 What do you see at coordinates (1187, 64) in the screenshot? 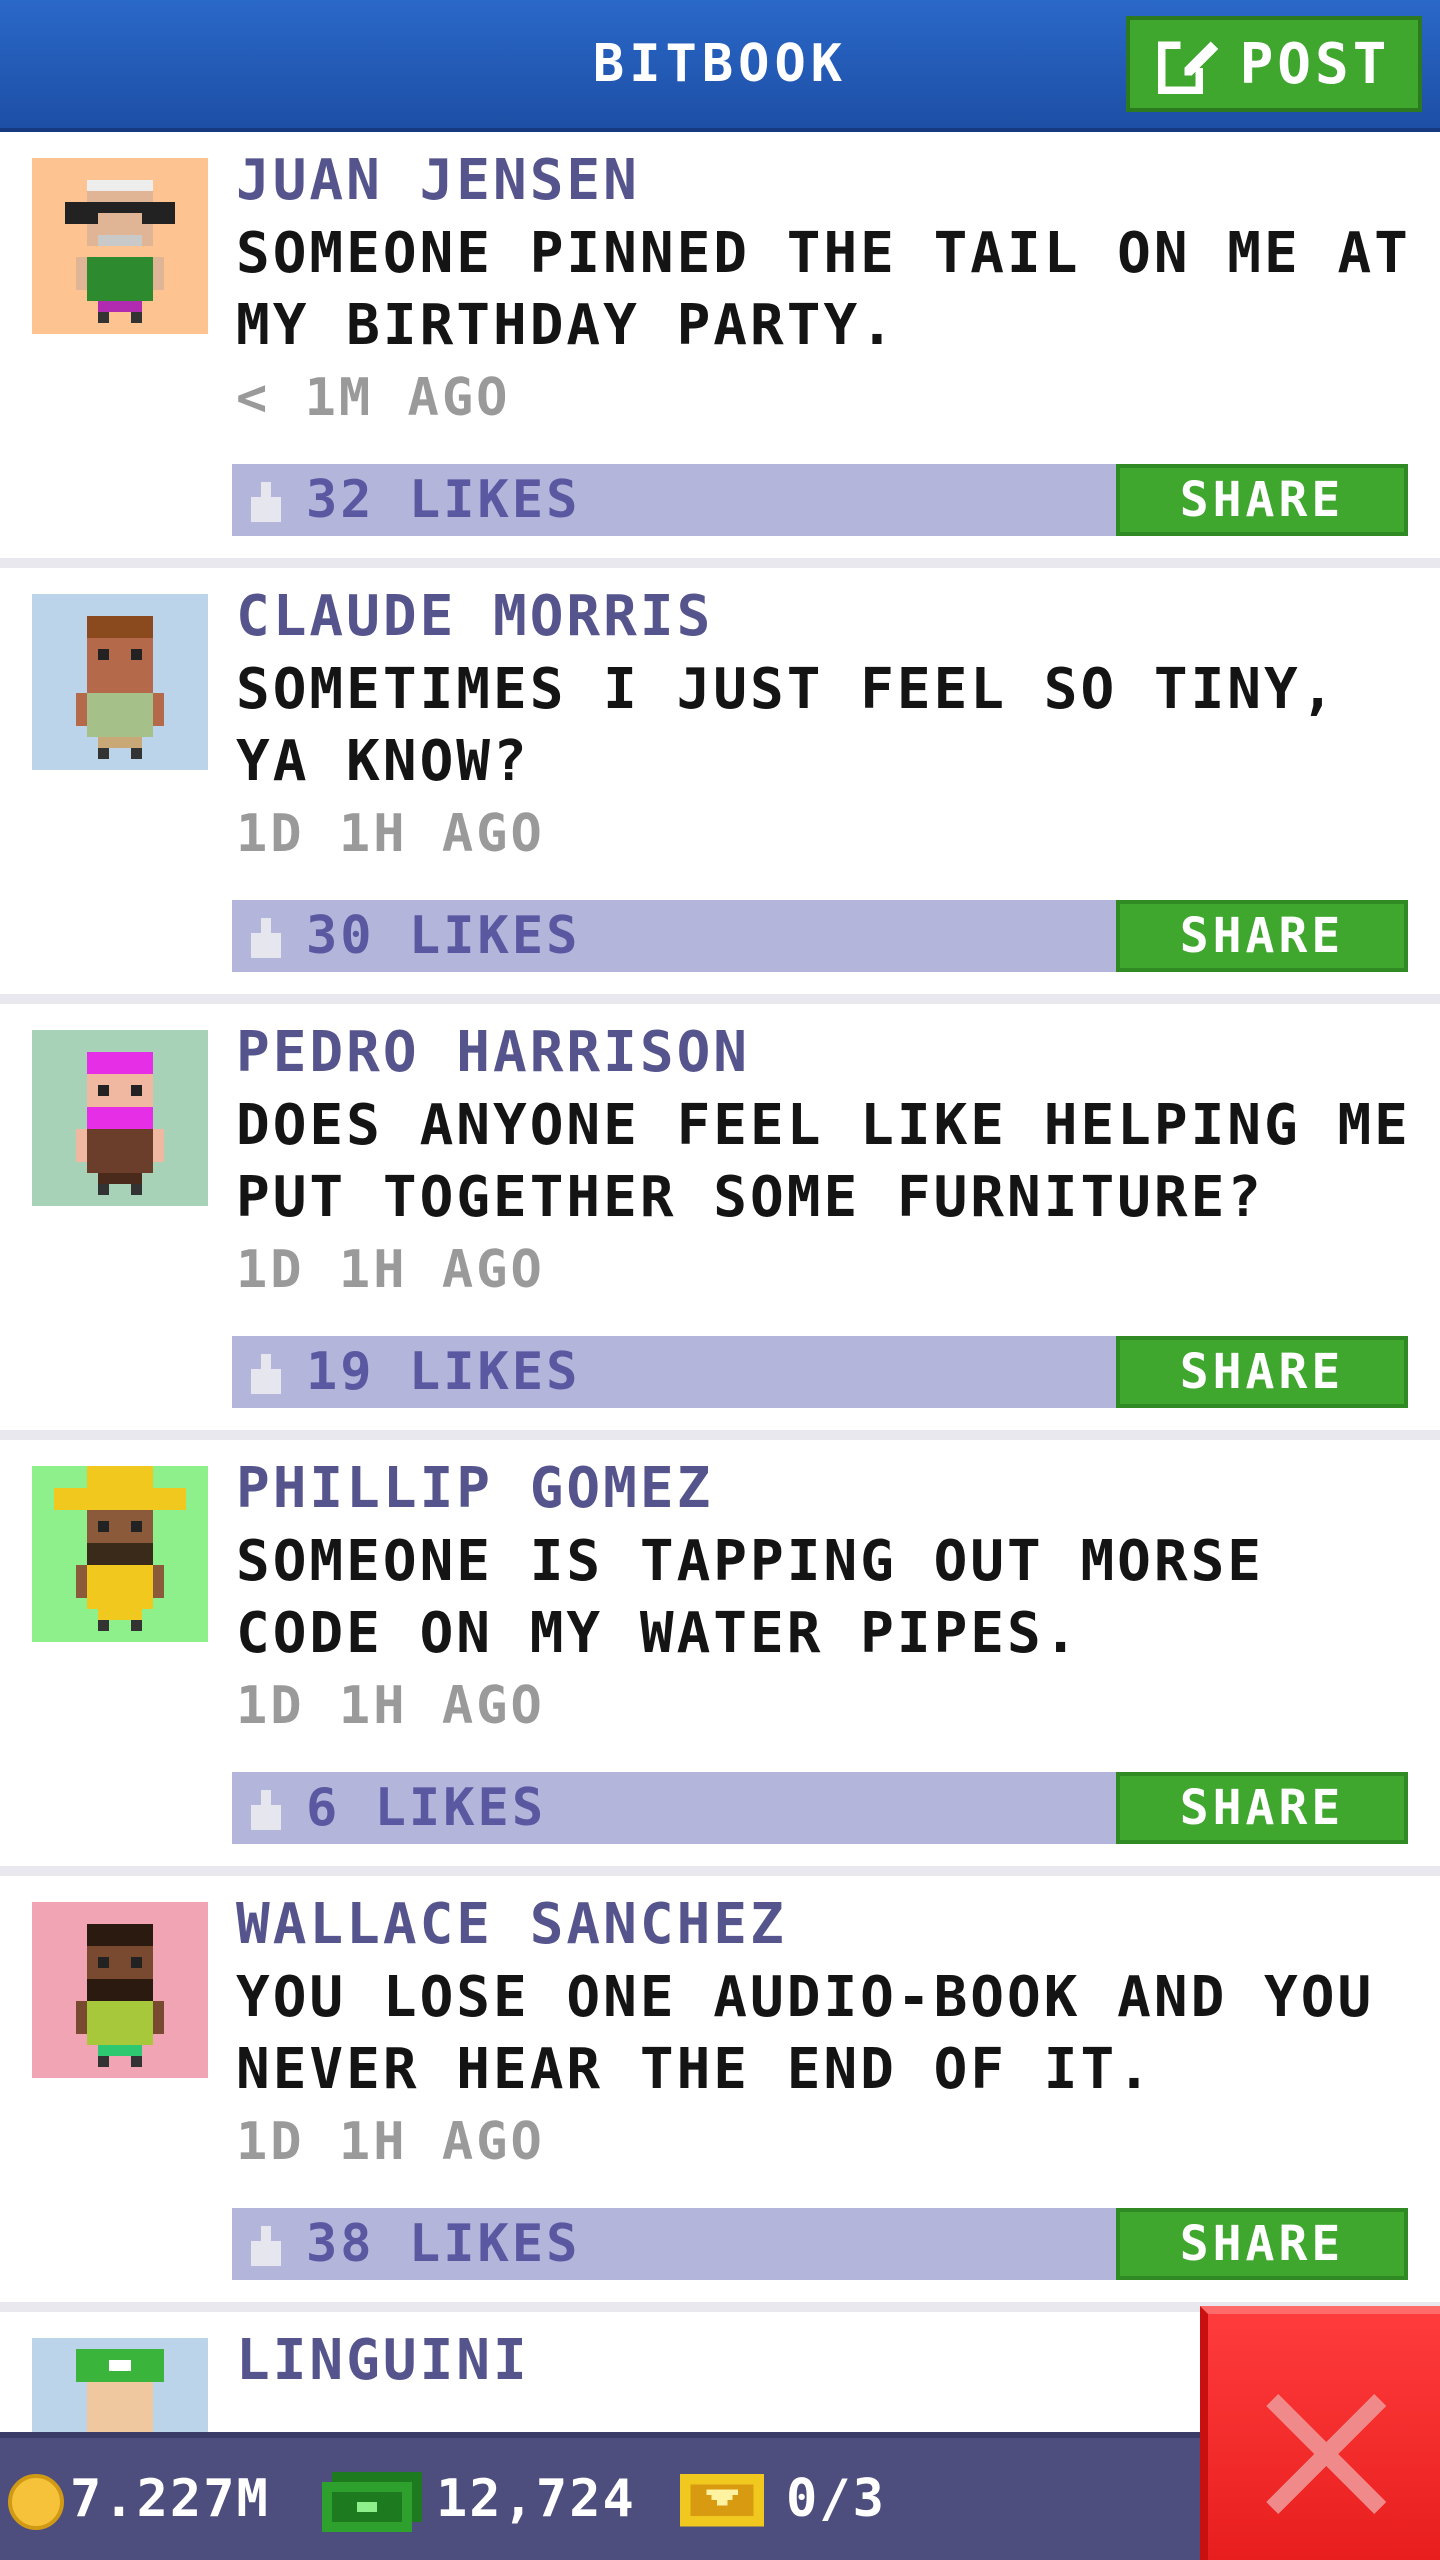
I see `compose-icon` at bounding box center [1187, 64].